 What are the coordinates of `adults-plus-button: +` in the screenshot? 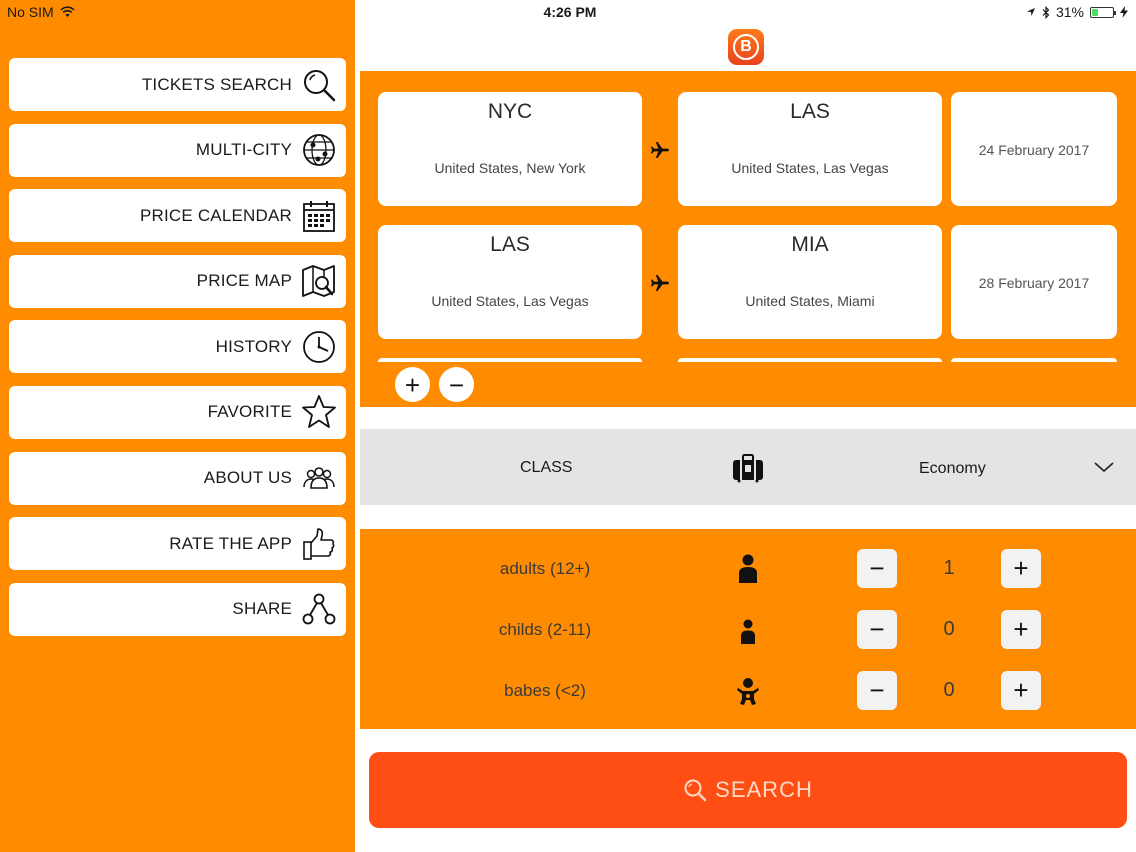 It's located at (1021, 568).